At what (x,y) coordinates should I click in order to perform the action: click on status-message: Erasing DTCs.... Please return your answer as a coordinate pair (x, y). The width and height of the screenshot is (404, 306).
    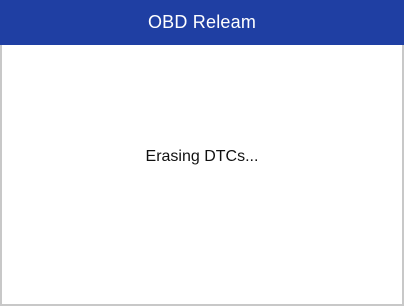
    Looking at the image, I should click on (202, 156).